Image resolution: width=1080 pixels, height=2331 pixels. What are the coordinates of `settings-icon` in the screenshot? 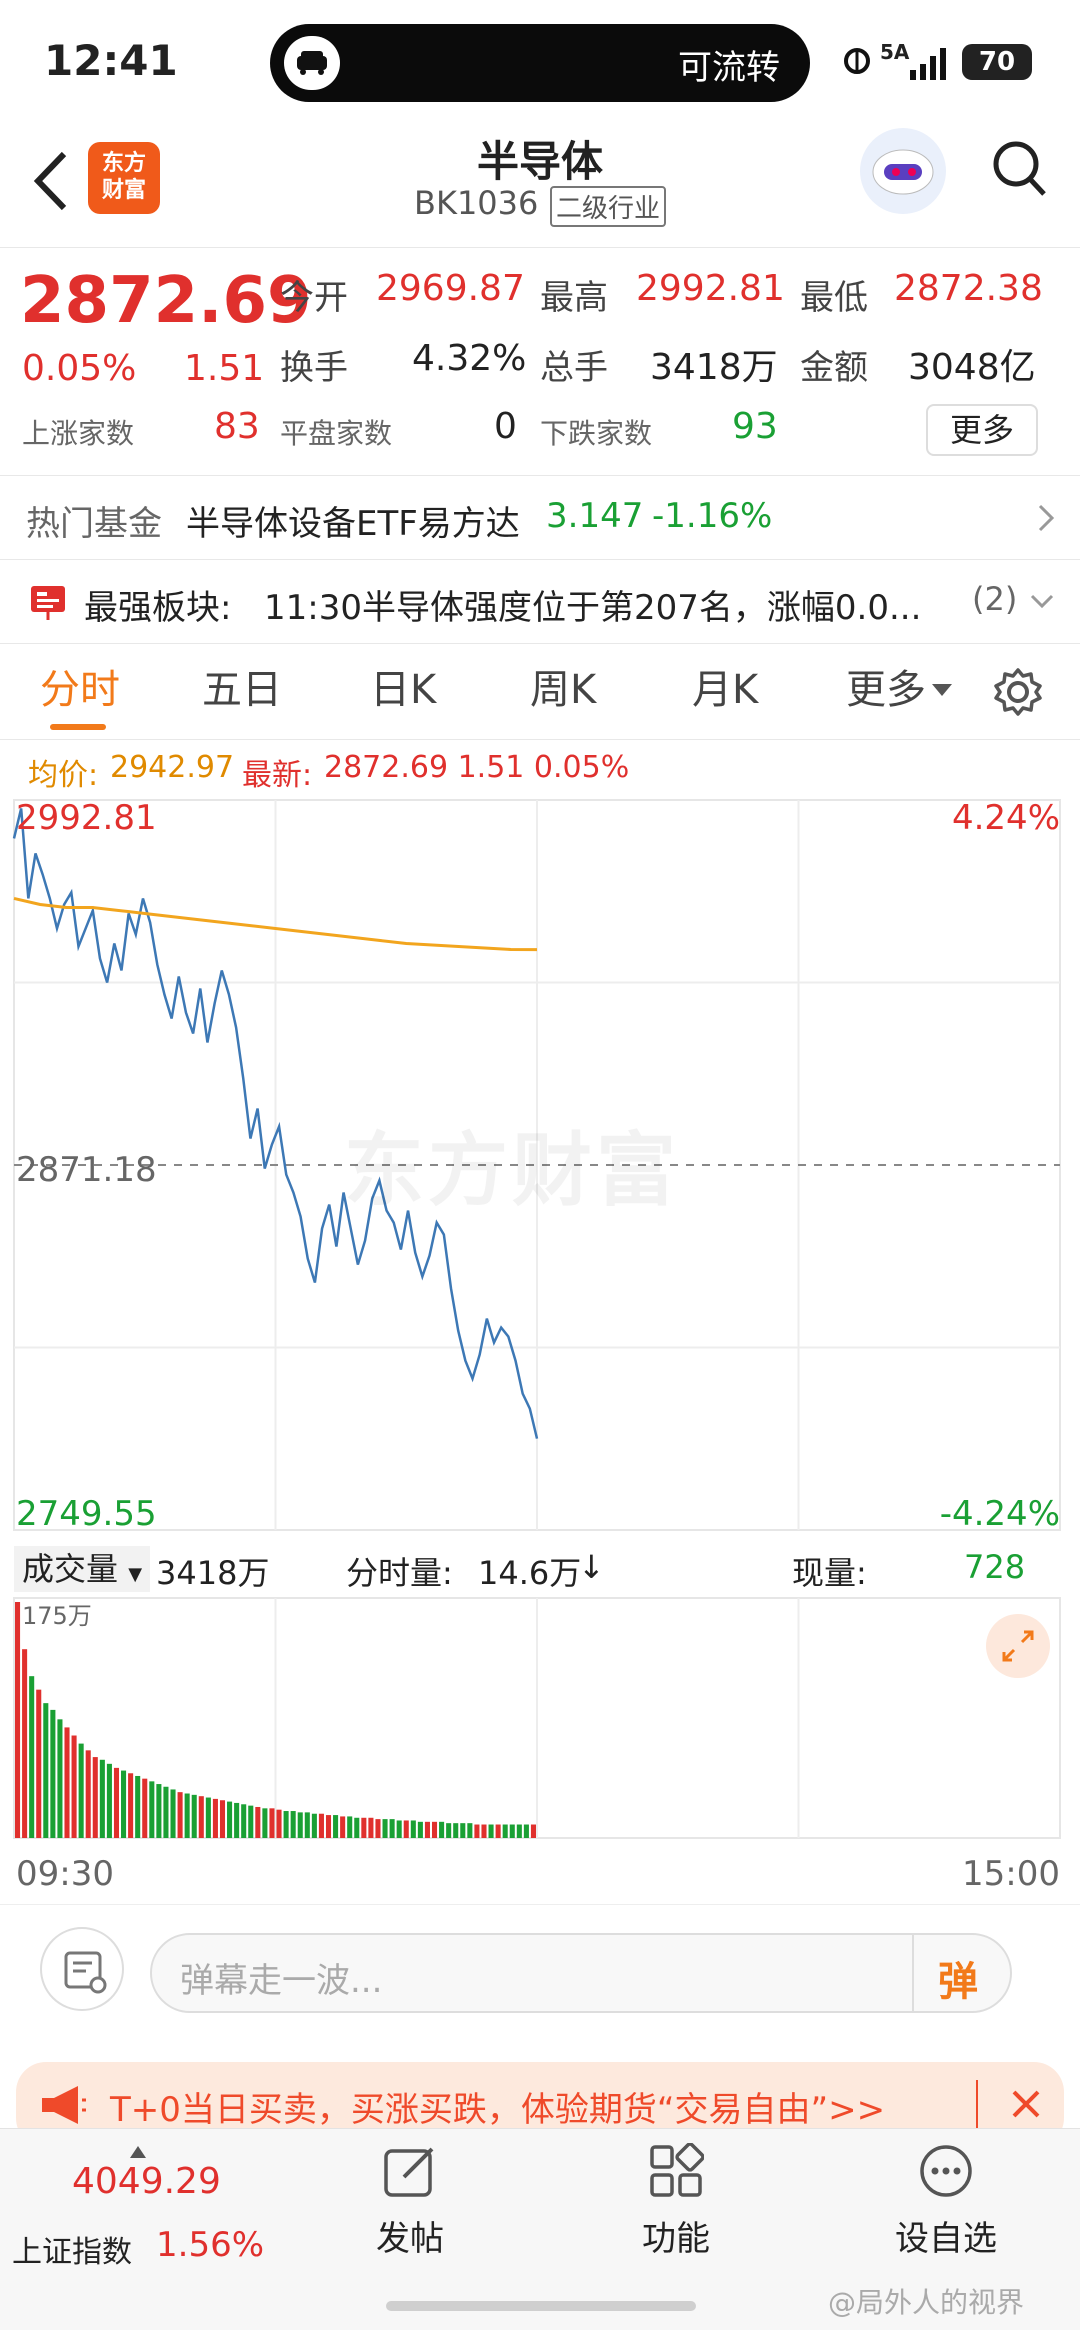 It's located at (1018, 692).